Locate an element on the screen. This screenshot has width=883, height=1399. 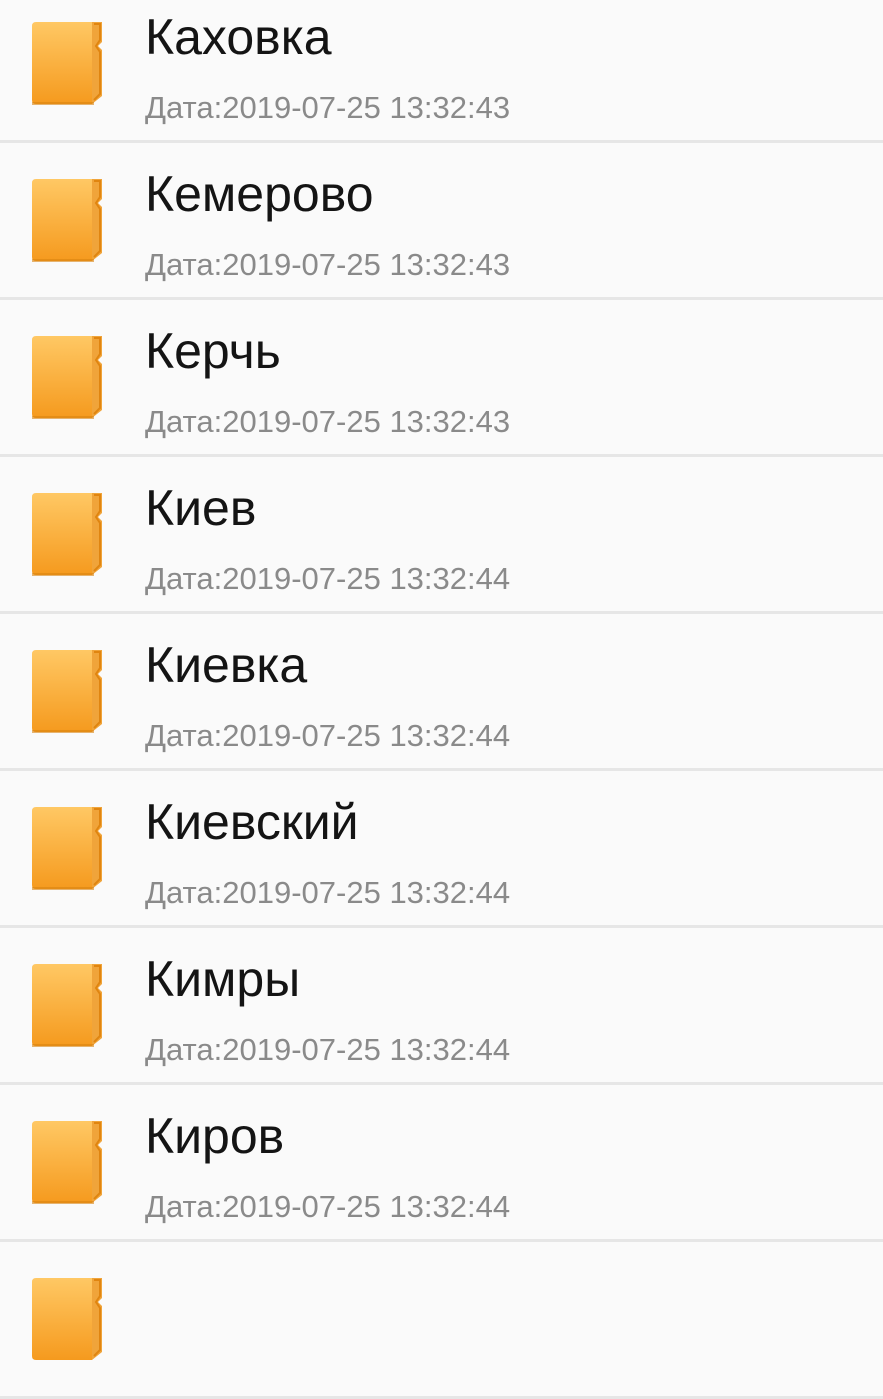
folder-row: Каховка Дата:2019-07-25 13:32:43 is located at coordinates (441, 71).